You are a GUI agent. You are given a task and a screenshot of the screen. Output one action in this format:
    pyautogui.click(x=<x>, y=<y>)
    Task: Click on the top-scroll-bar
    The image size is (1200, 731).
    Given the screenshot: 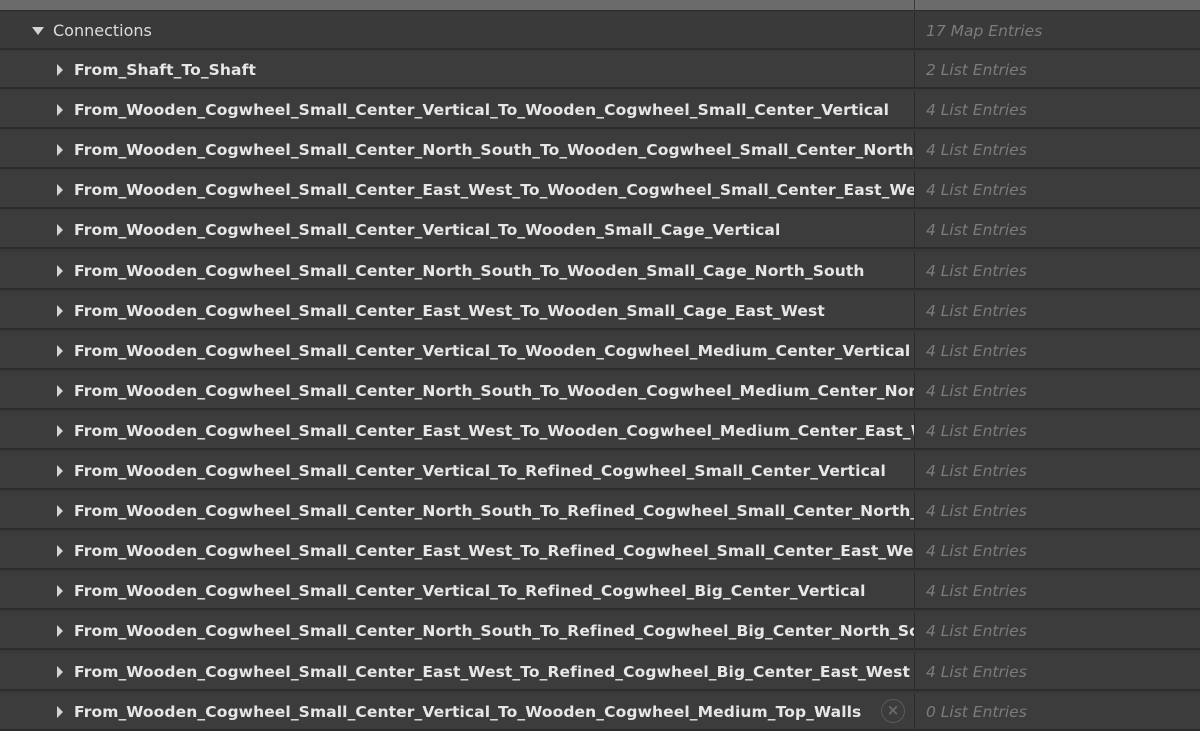 What is the action you would take?
    pyautogui.click(x=600, y=5)
    